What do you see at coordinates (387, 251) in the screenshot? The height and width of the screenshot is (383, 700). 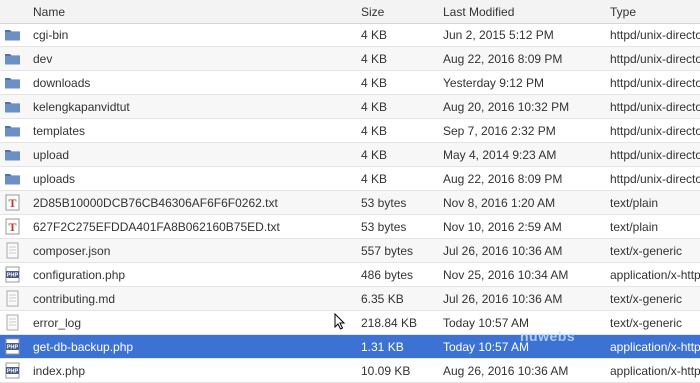 I see `file-size: 557 bytes` at bounding box center [387, 251].